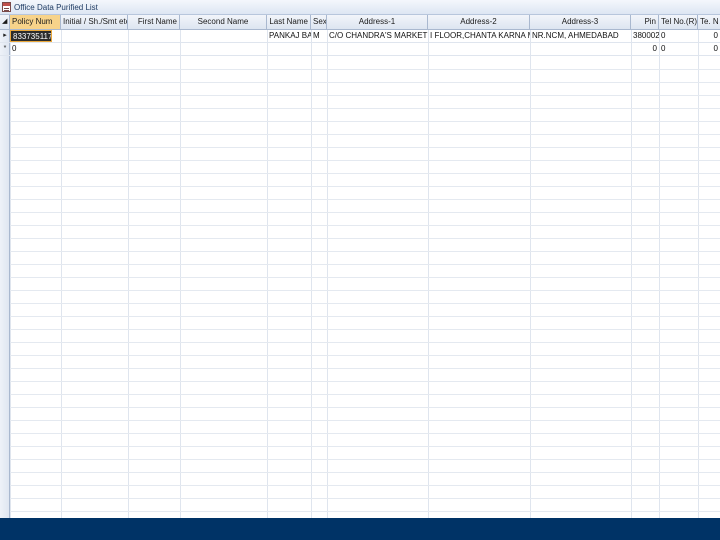  I want to click on cell-address-3: NR.NCM, AHMEDABAD, so click(580, 36).